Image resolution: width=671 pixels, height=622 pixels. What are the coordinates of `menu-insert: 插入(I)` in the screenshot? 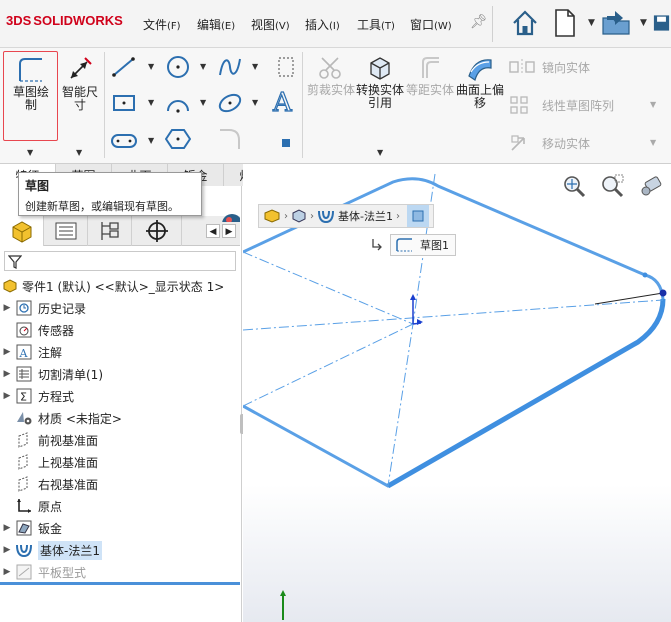 It's located at (322, 24).